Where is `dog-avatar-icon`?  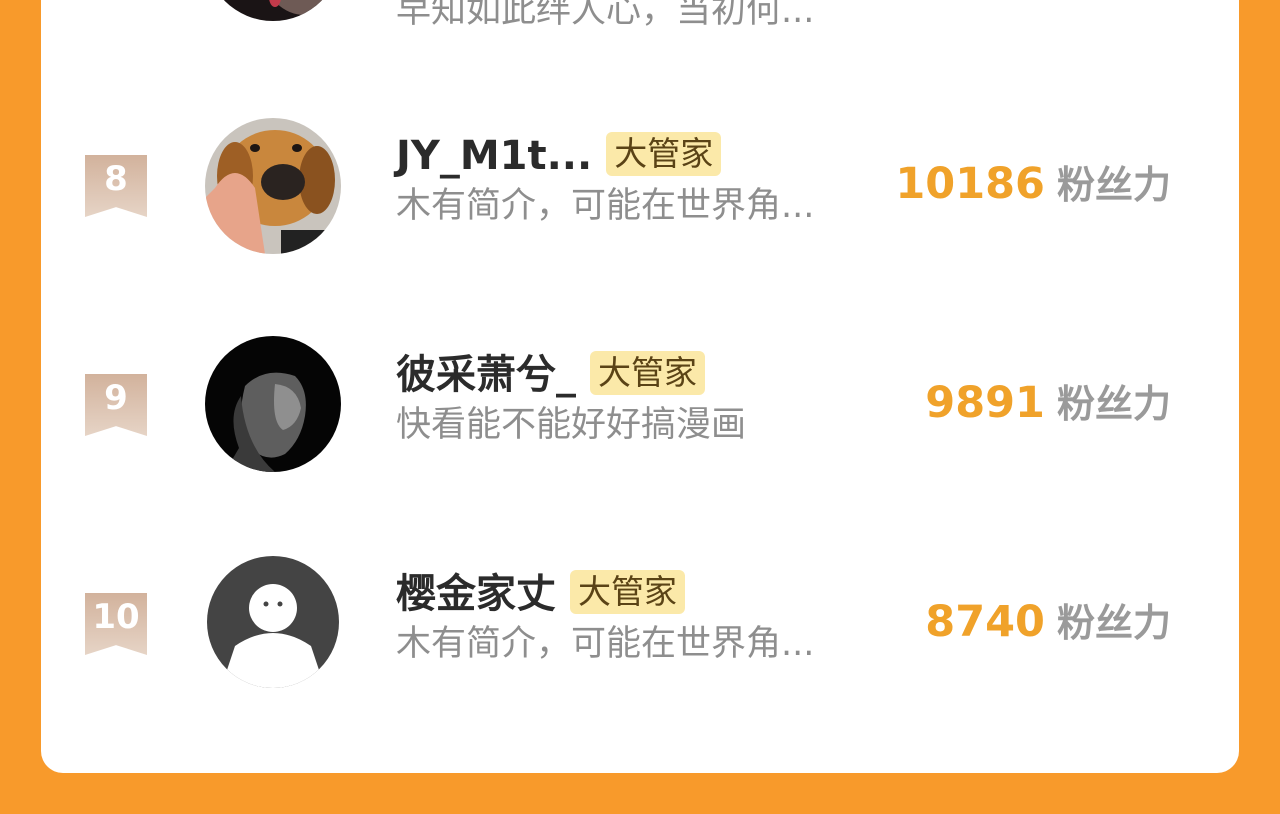
dog-avatar-icon is located at coordinates (273, 186).